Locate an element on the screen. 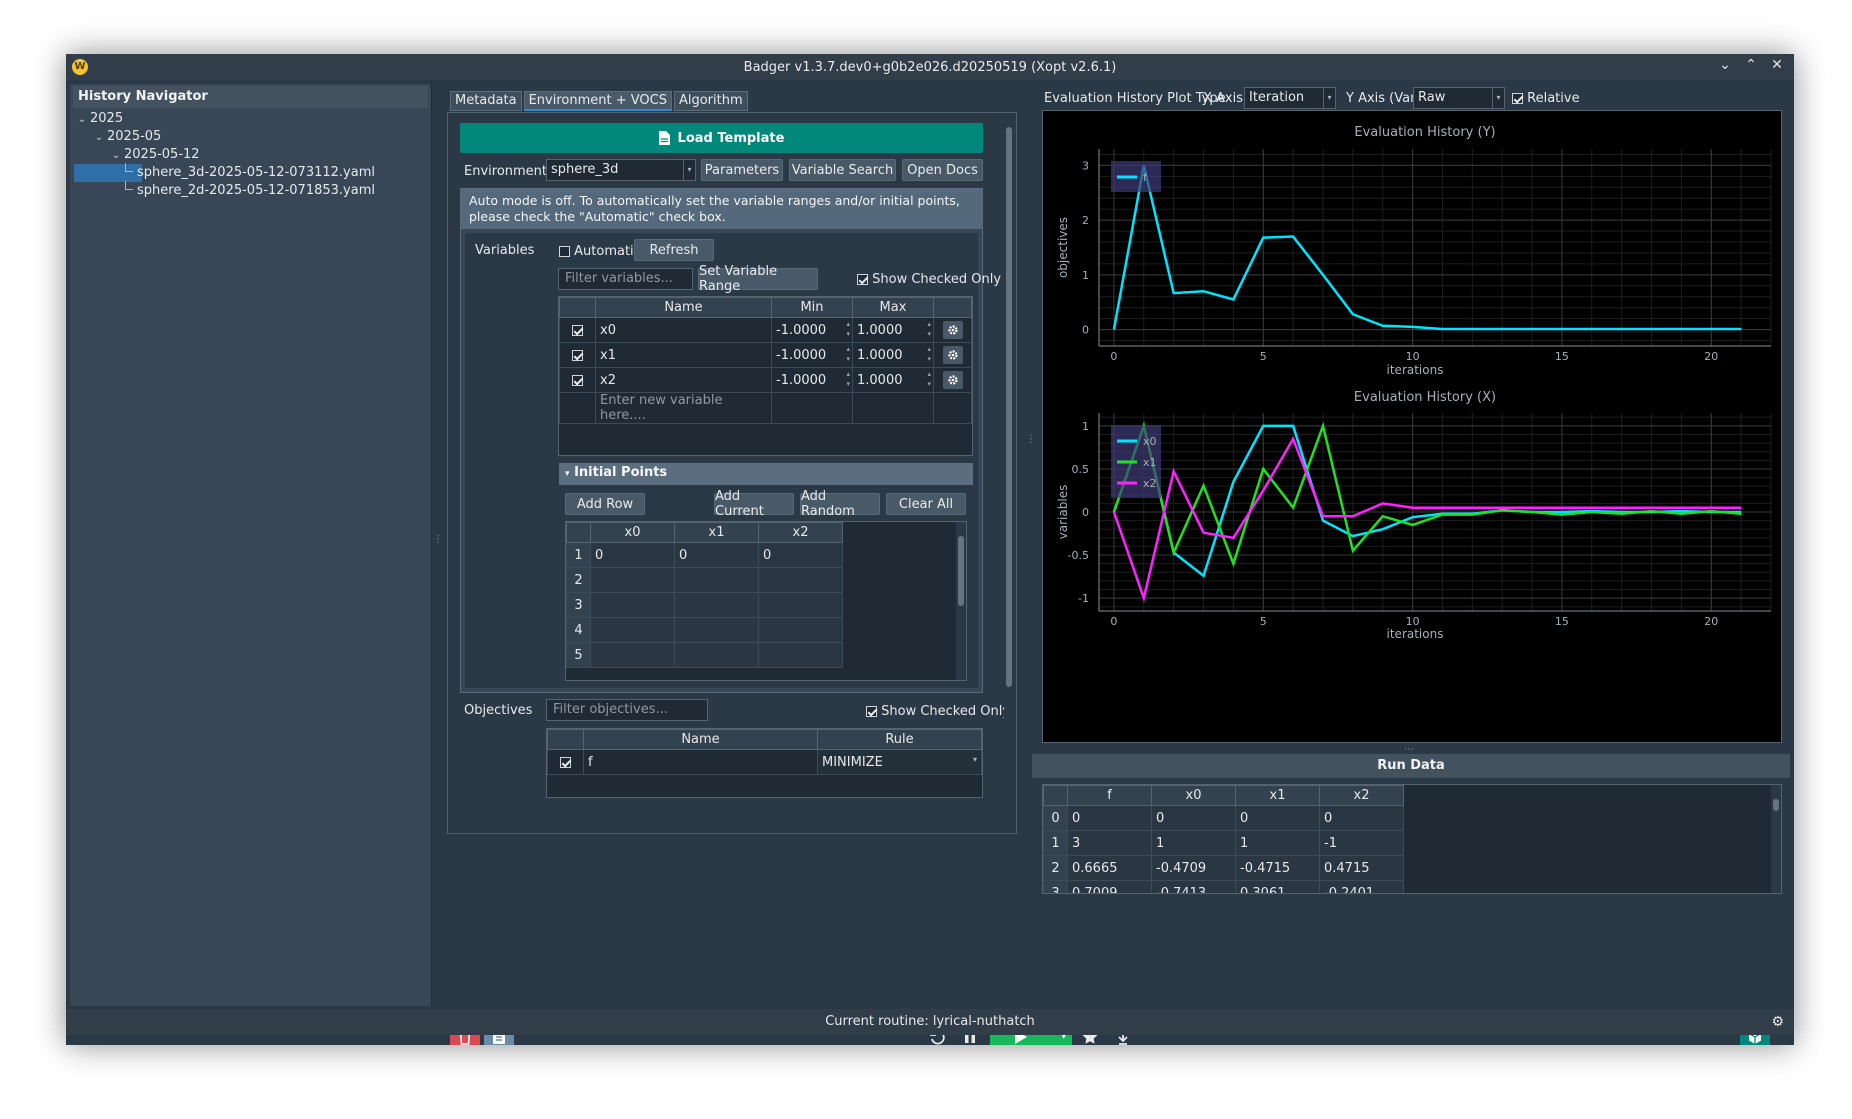 The height and width of the screenshot is (1119, 1852). variable-search-button: Variable Search is located at coordinates (842, 170).